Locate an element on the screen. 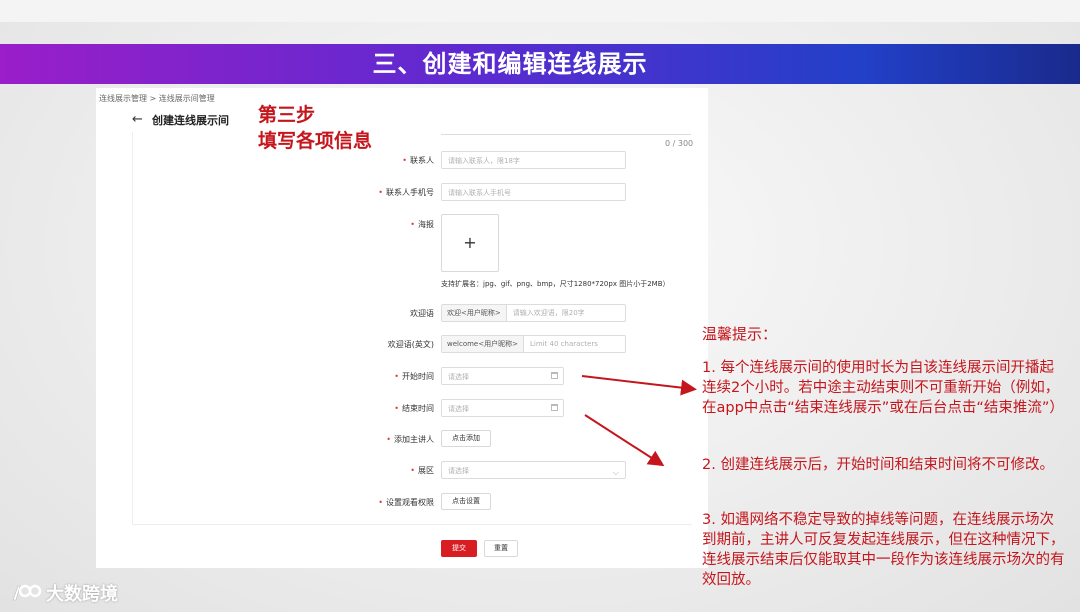 The height and width of the screenshot is (612, 1080). brand-logo: 大数跨境 is located at coordinates (64, 593).